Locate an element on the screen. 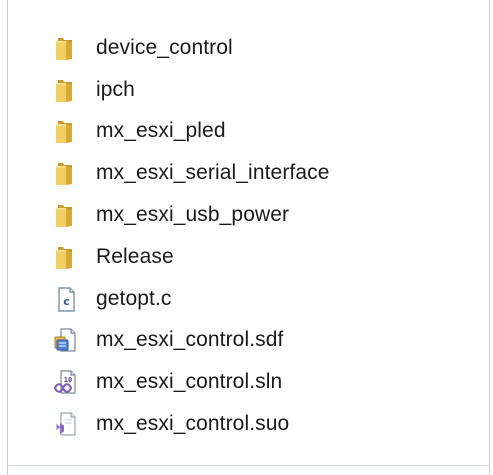 The image size is (493, 475). list-item-folder: mx_esxi_usb_power is located at coordinates (262, 215).